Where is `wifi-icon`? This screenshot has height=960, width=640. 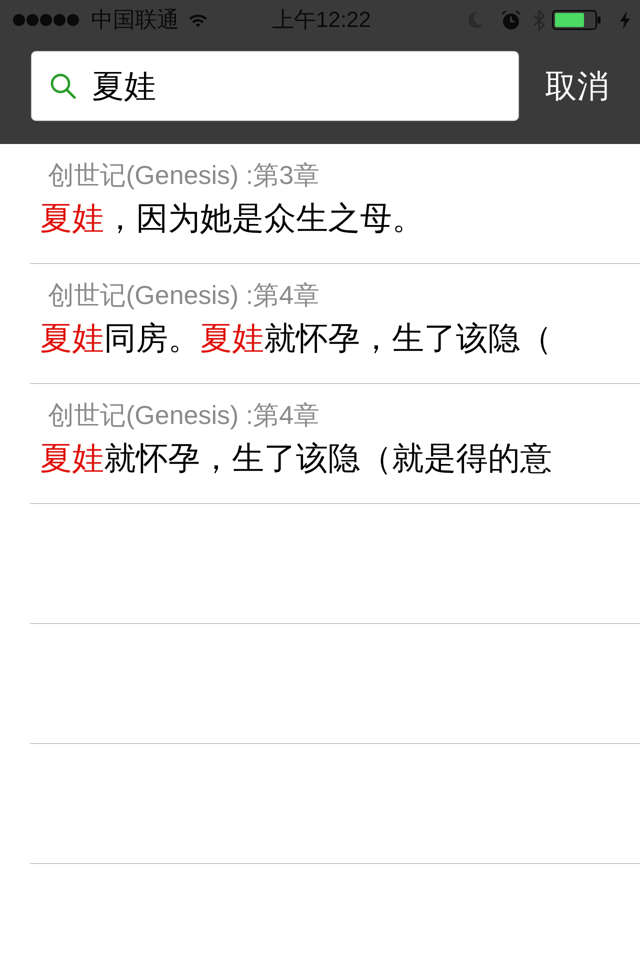 wifi-icon is located at coordinates (198, 20).